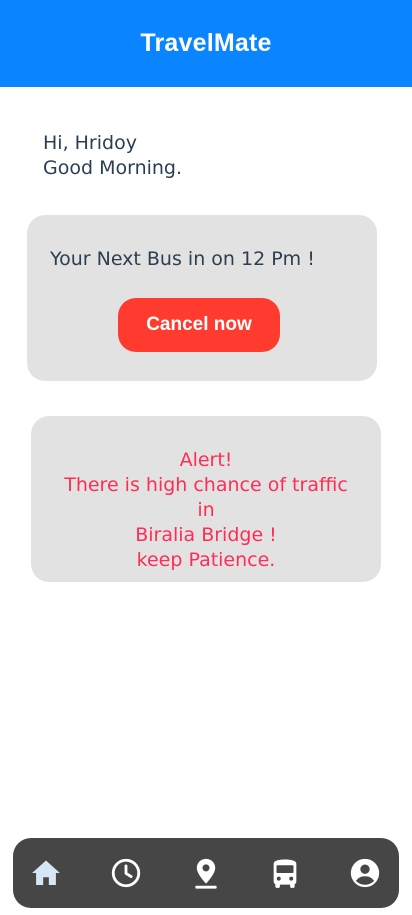 The width and height of the screenshot is (412, 915). I want to click on tab-home, so click(46, 873).